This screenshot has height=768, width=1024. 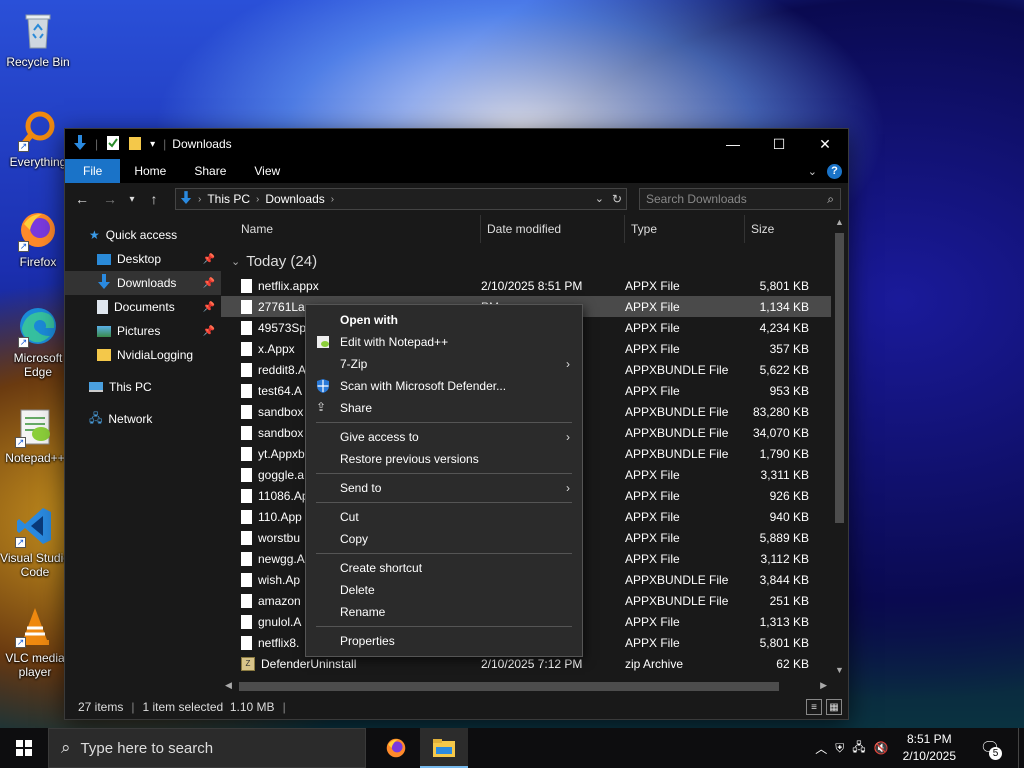 What do you see at coordinates (228, 685) in the screenshot?
I see `scroll-left-icon: ◀` at bounding box center [228, 685].